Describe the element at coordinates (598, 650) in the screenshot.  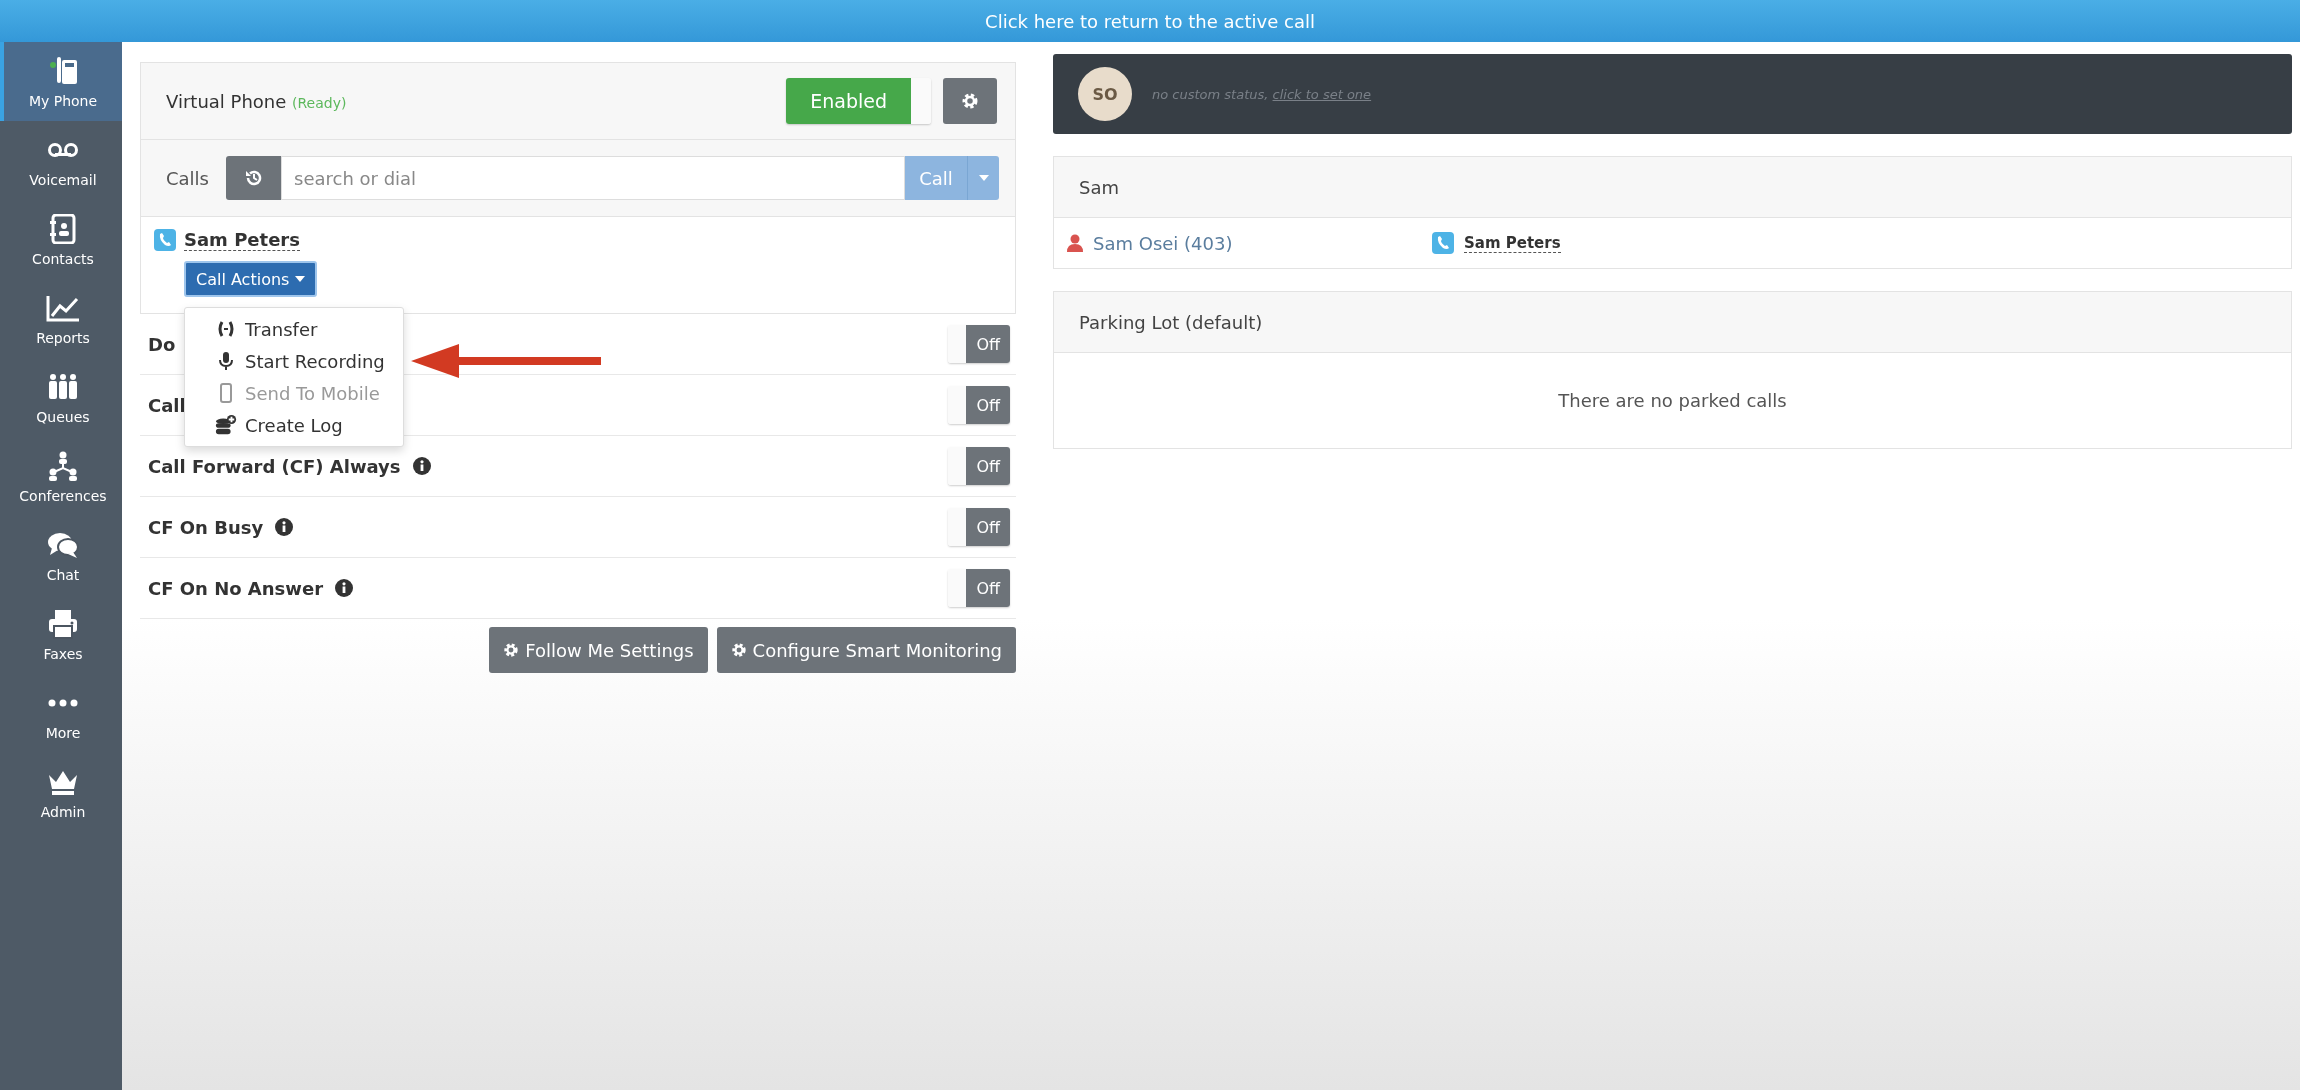
I see `settings-action-button: Follow Me Settings` at that location.